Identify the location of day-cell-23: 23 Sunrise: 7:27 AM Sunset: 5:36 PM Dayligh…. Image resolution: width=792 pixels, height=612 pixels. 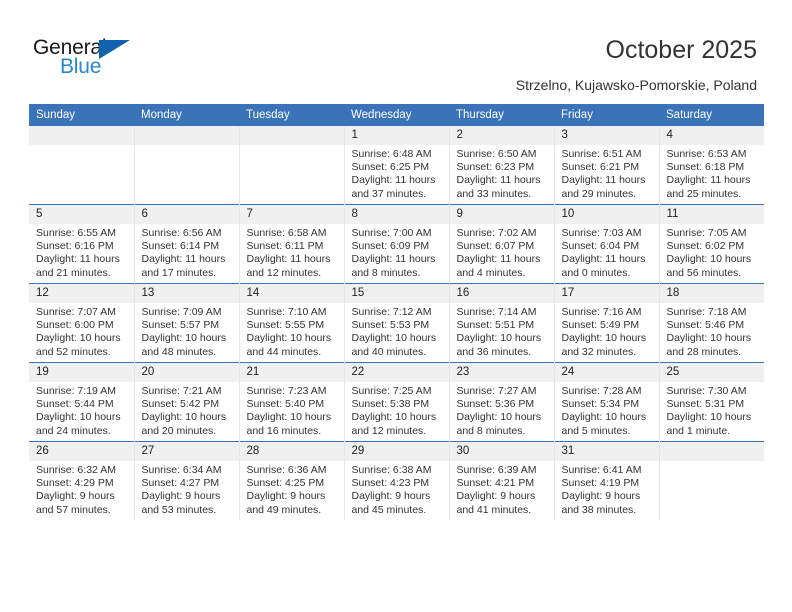
(501, 402).